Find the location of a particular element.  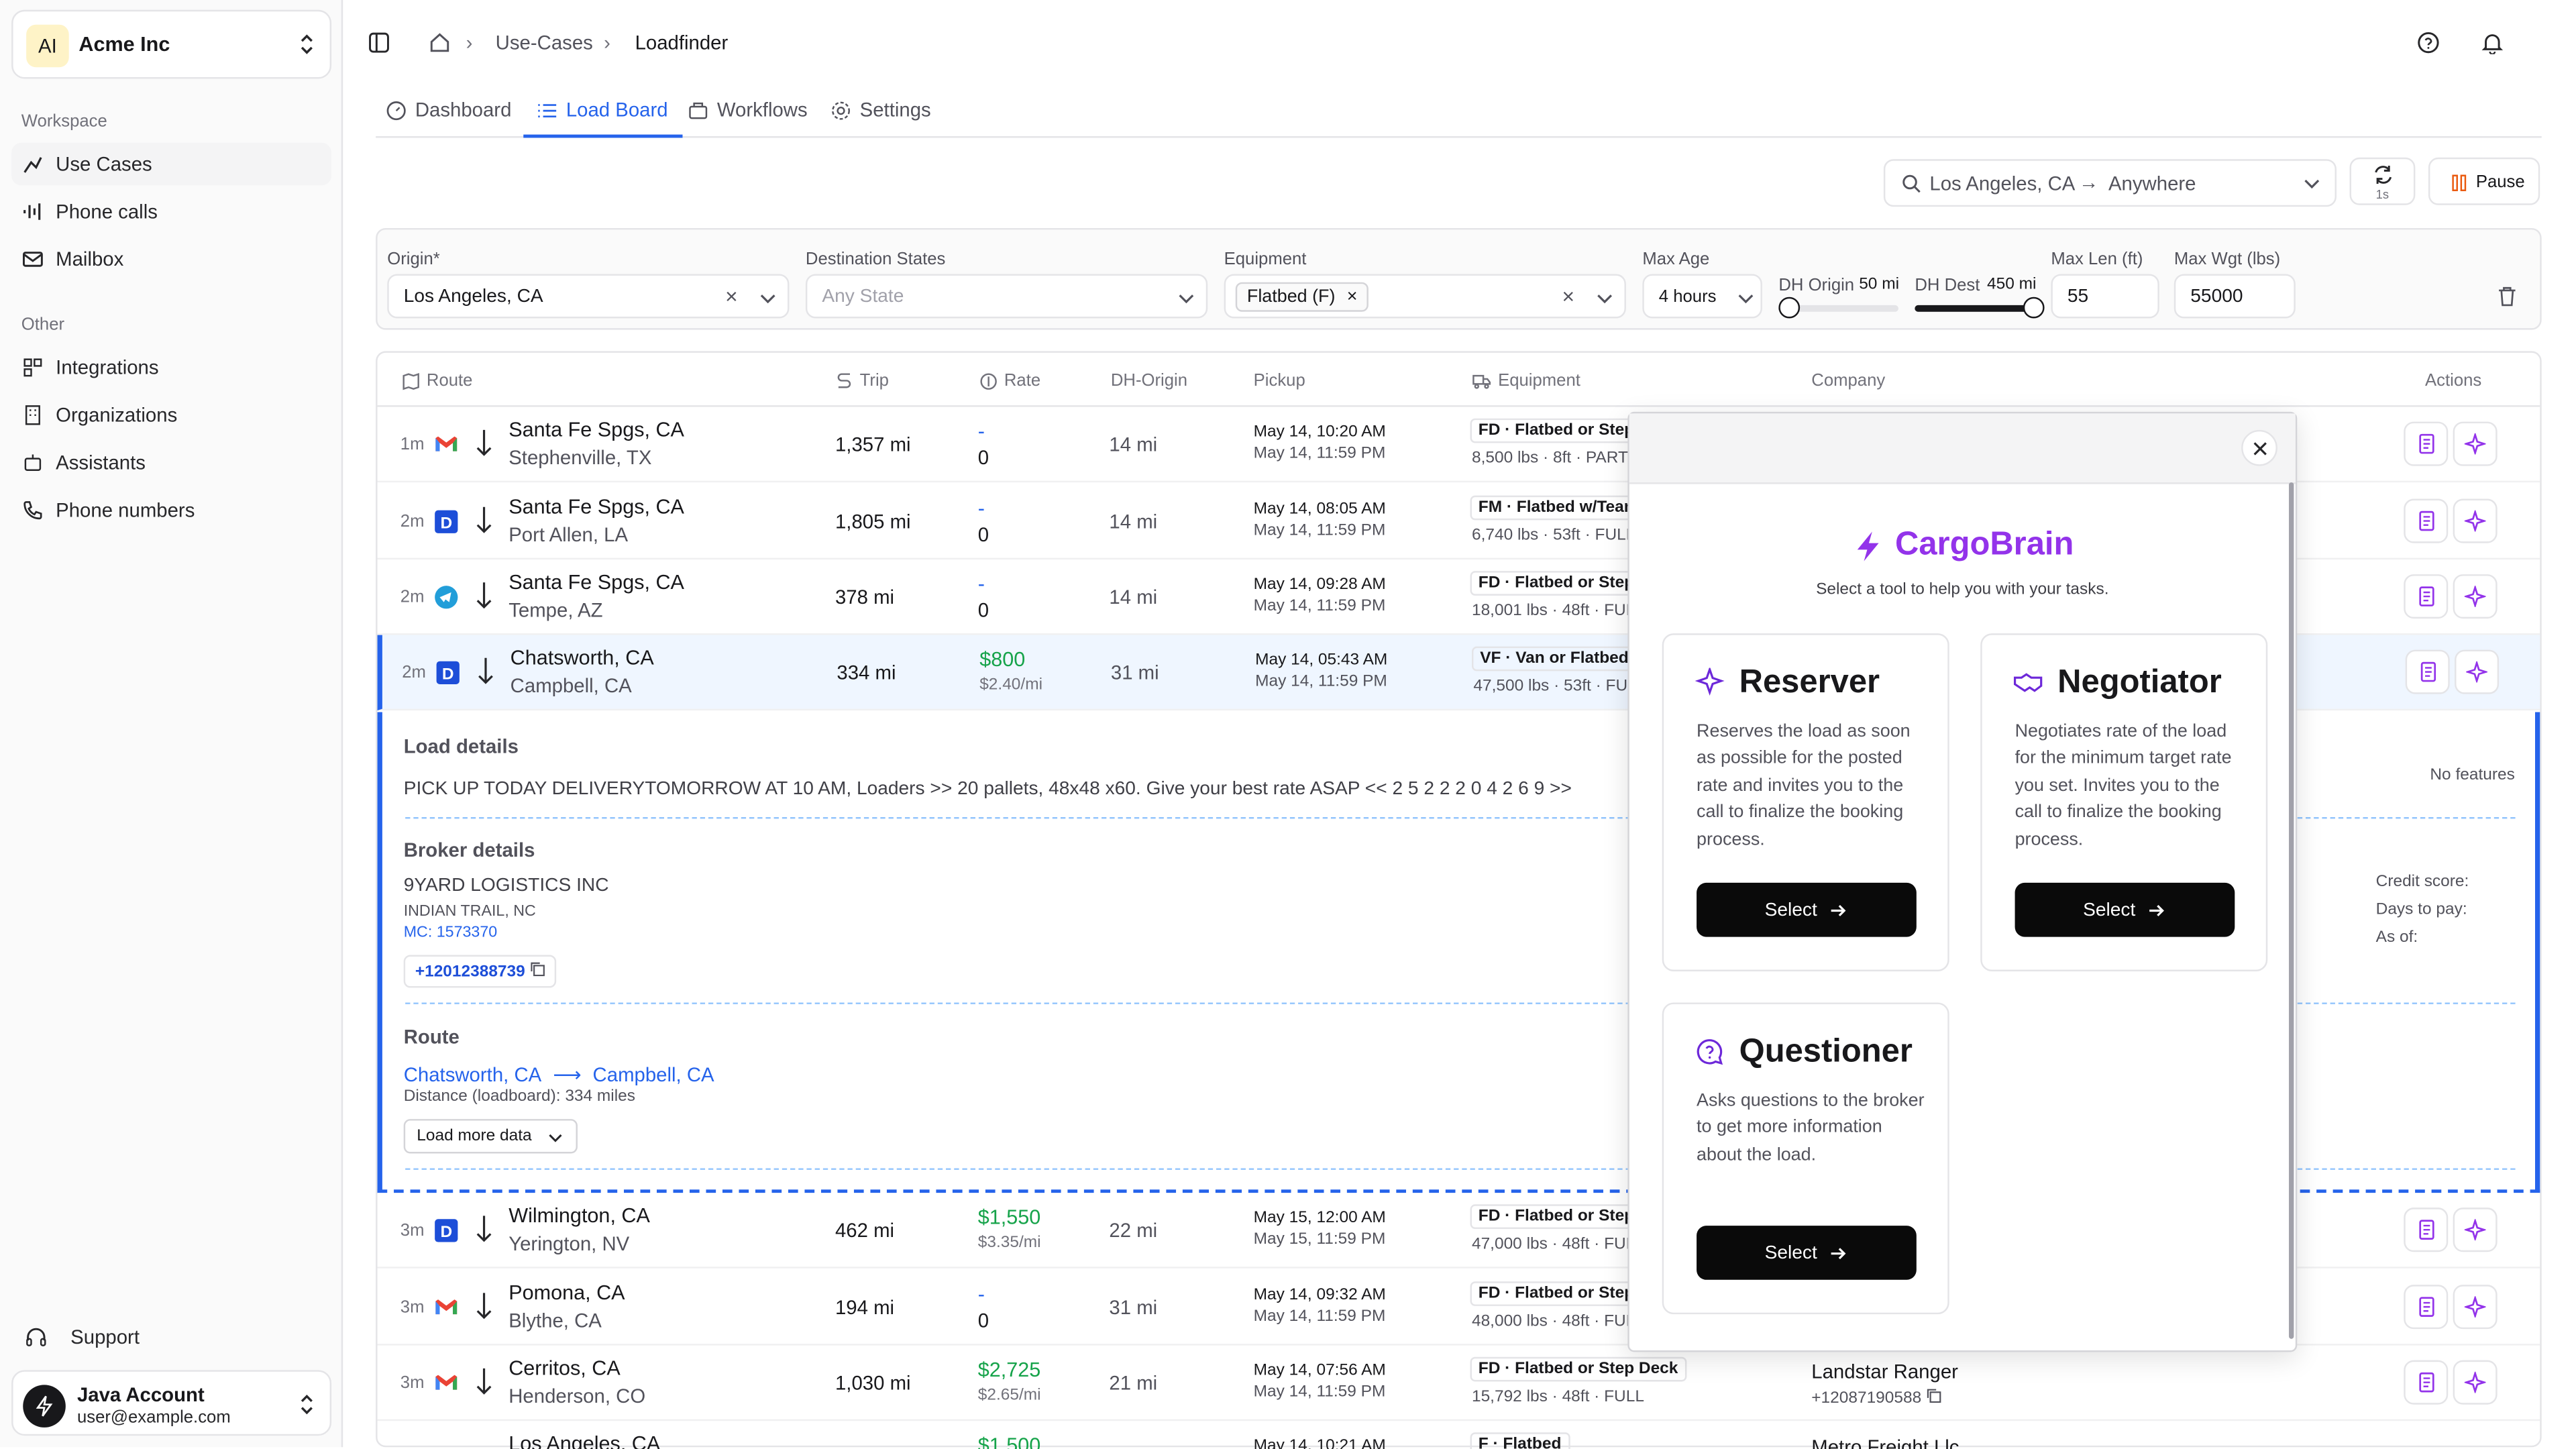

load-more-button: Load more data is located at coordinates (490, 1136).